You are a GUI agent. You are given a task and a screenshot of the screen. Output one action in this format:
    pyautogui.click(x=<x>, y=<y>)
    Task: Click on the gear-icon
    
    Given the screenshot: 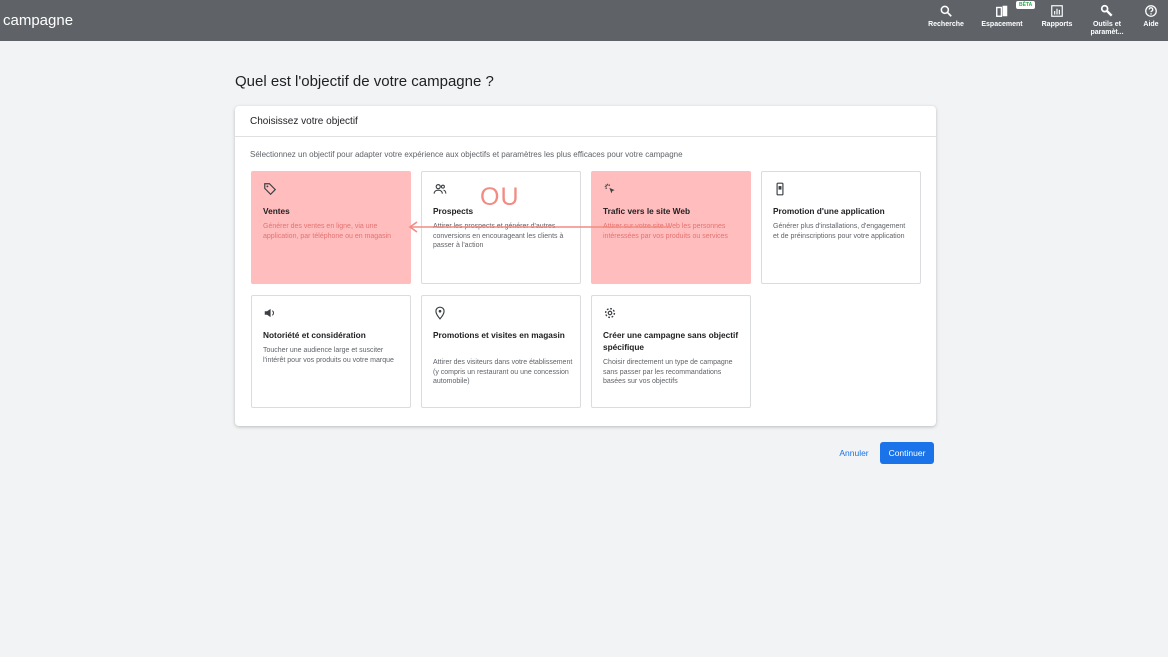 What is the action you would take?
    pyautogui.click(x=610, y=313)
    